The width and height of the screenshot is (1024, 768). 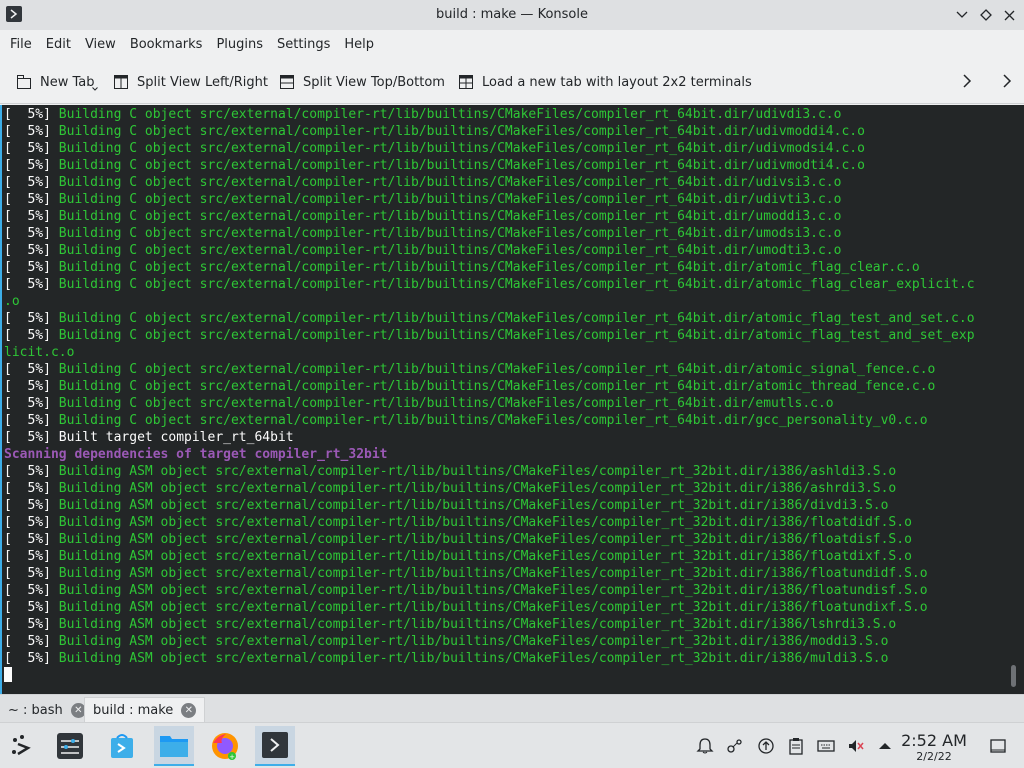 I want to click on file-manager-icon, so click(x=174, y=746).